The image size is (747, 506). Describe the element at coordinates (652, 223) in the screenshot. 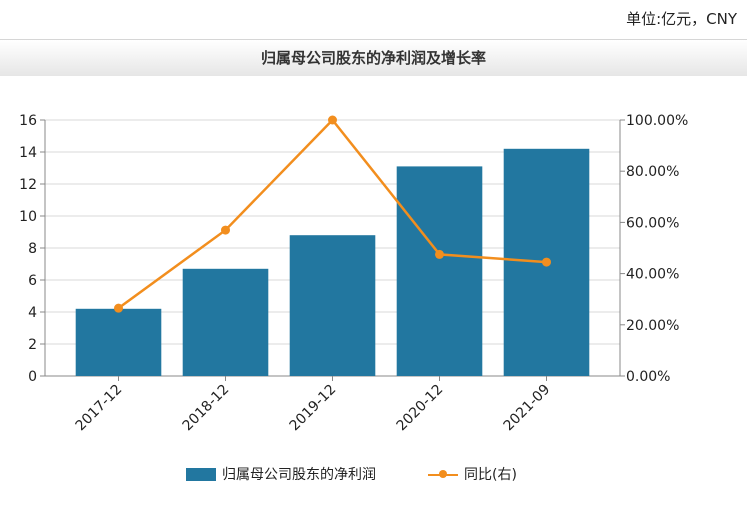

I see `y-right-tick-label: 60.00%` at that location.